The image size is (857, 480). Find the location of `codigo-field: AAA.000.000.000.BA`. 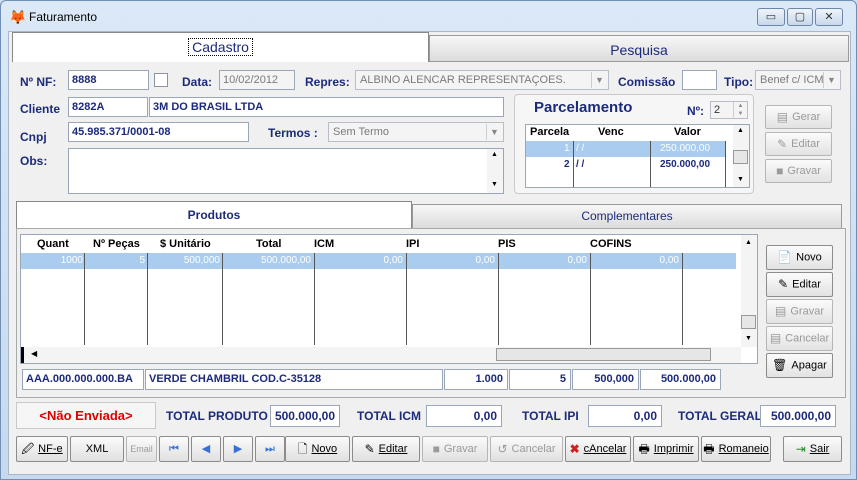

codigo-field: AAA.000.000.000.BA is located at coordinates (83, 379).